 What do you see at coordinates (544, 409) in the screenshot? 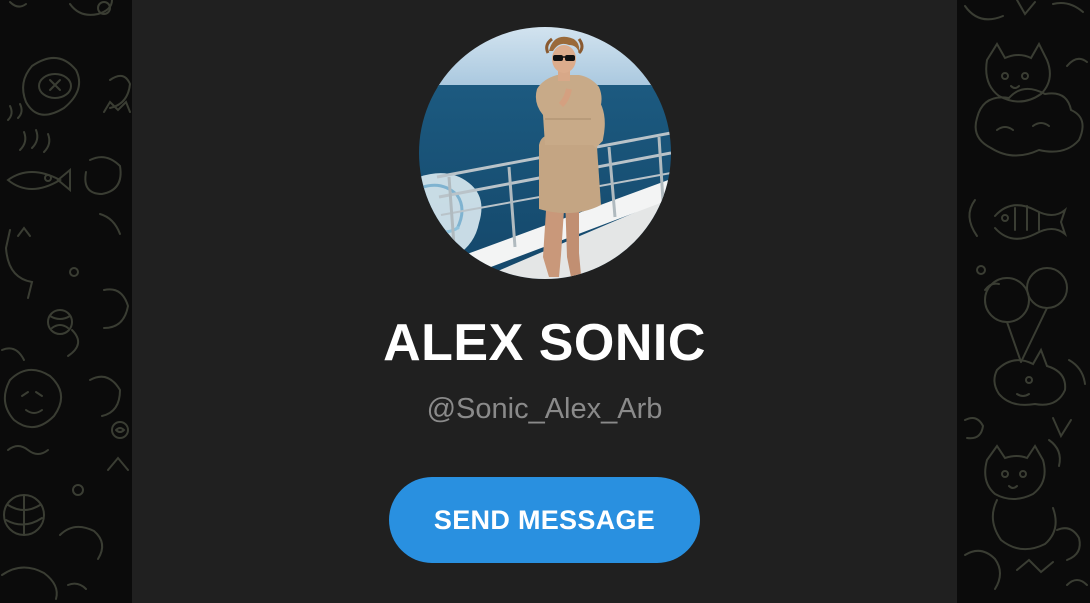
I see `profile-username: @Sonic_Alex_Arb` at bounding box center [544, 409].